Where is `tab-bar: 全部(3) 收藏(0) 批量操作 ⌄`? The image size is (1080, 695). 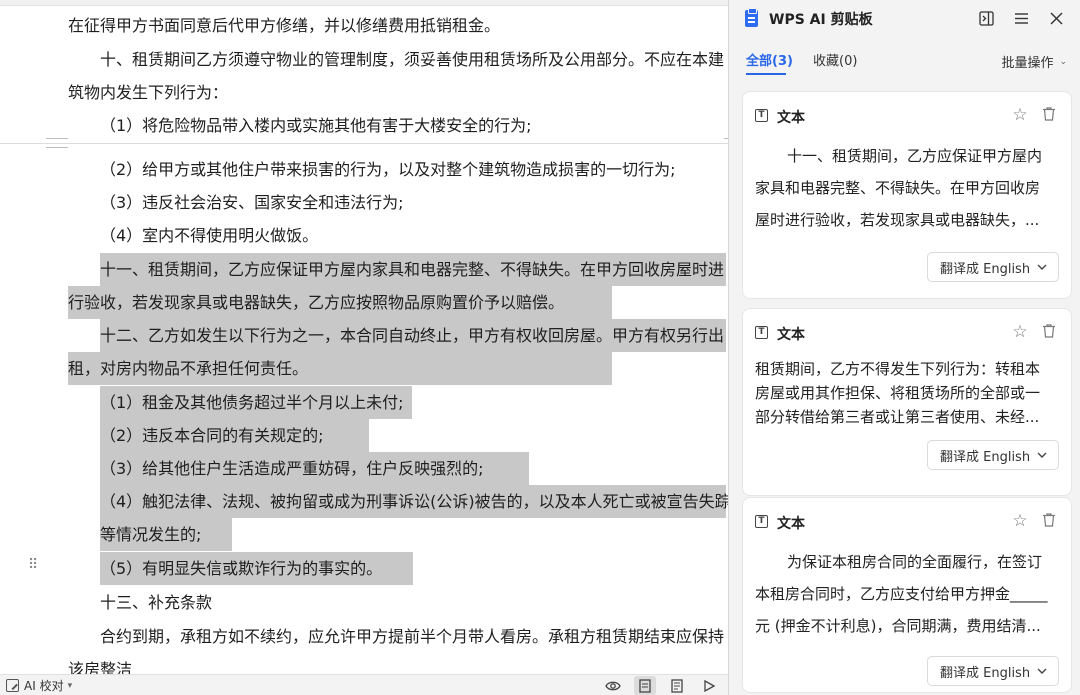
tab-bar: 全部(3) 收藏(0) 批量操作 ⌄ is located at coordinates (904, 59).